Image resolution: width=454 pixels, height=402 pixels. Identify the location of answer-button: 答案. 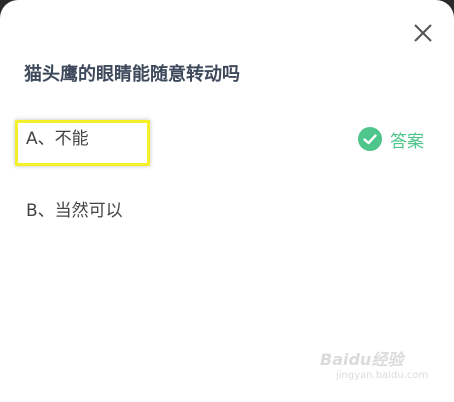
(391, 139).